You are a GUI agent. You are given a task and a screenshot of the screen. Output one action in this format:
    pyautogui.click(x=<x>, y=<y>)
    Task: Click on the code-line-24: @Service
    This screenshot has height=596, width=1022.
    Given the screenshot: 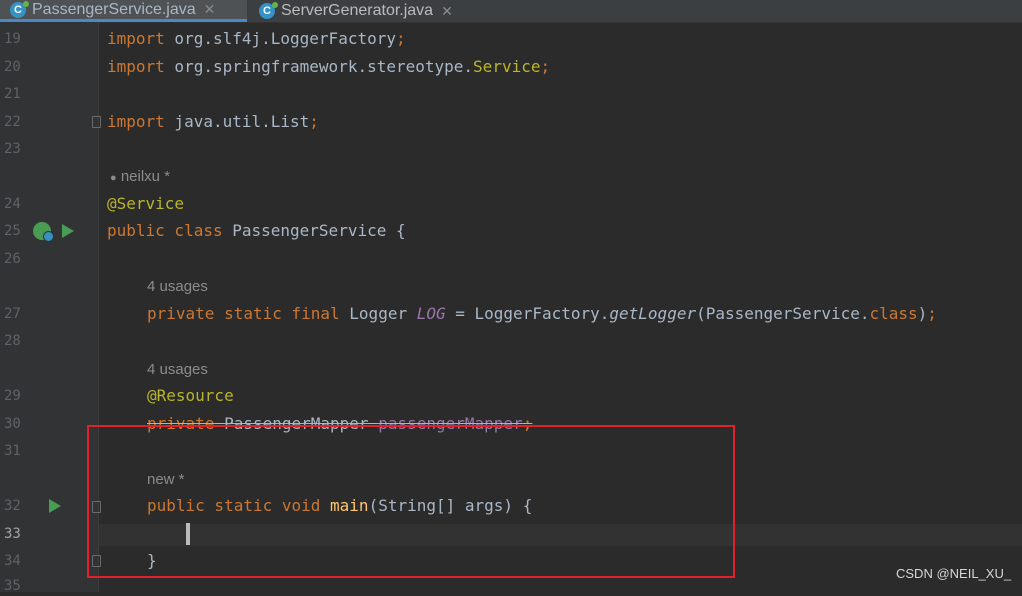 What is the action you would take?
    pyautogui.click(x=145, y=204)
    